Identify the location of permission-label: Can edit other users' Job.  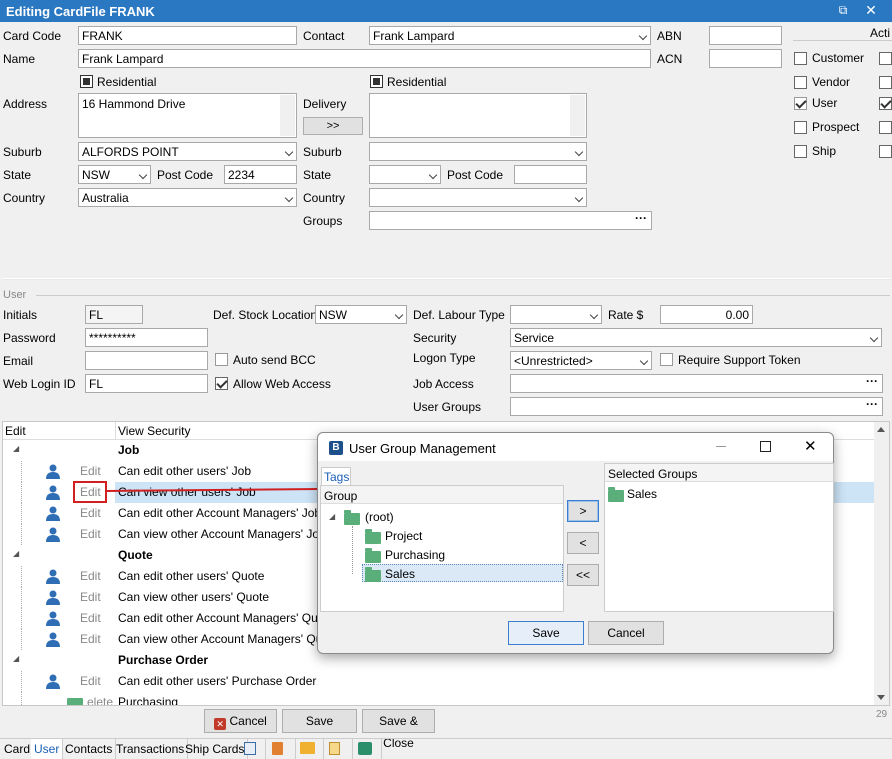
(184, 471).